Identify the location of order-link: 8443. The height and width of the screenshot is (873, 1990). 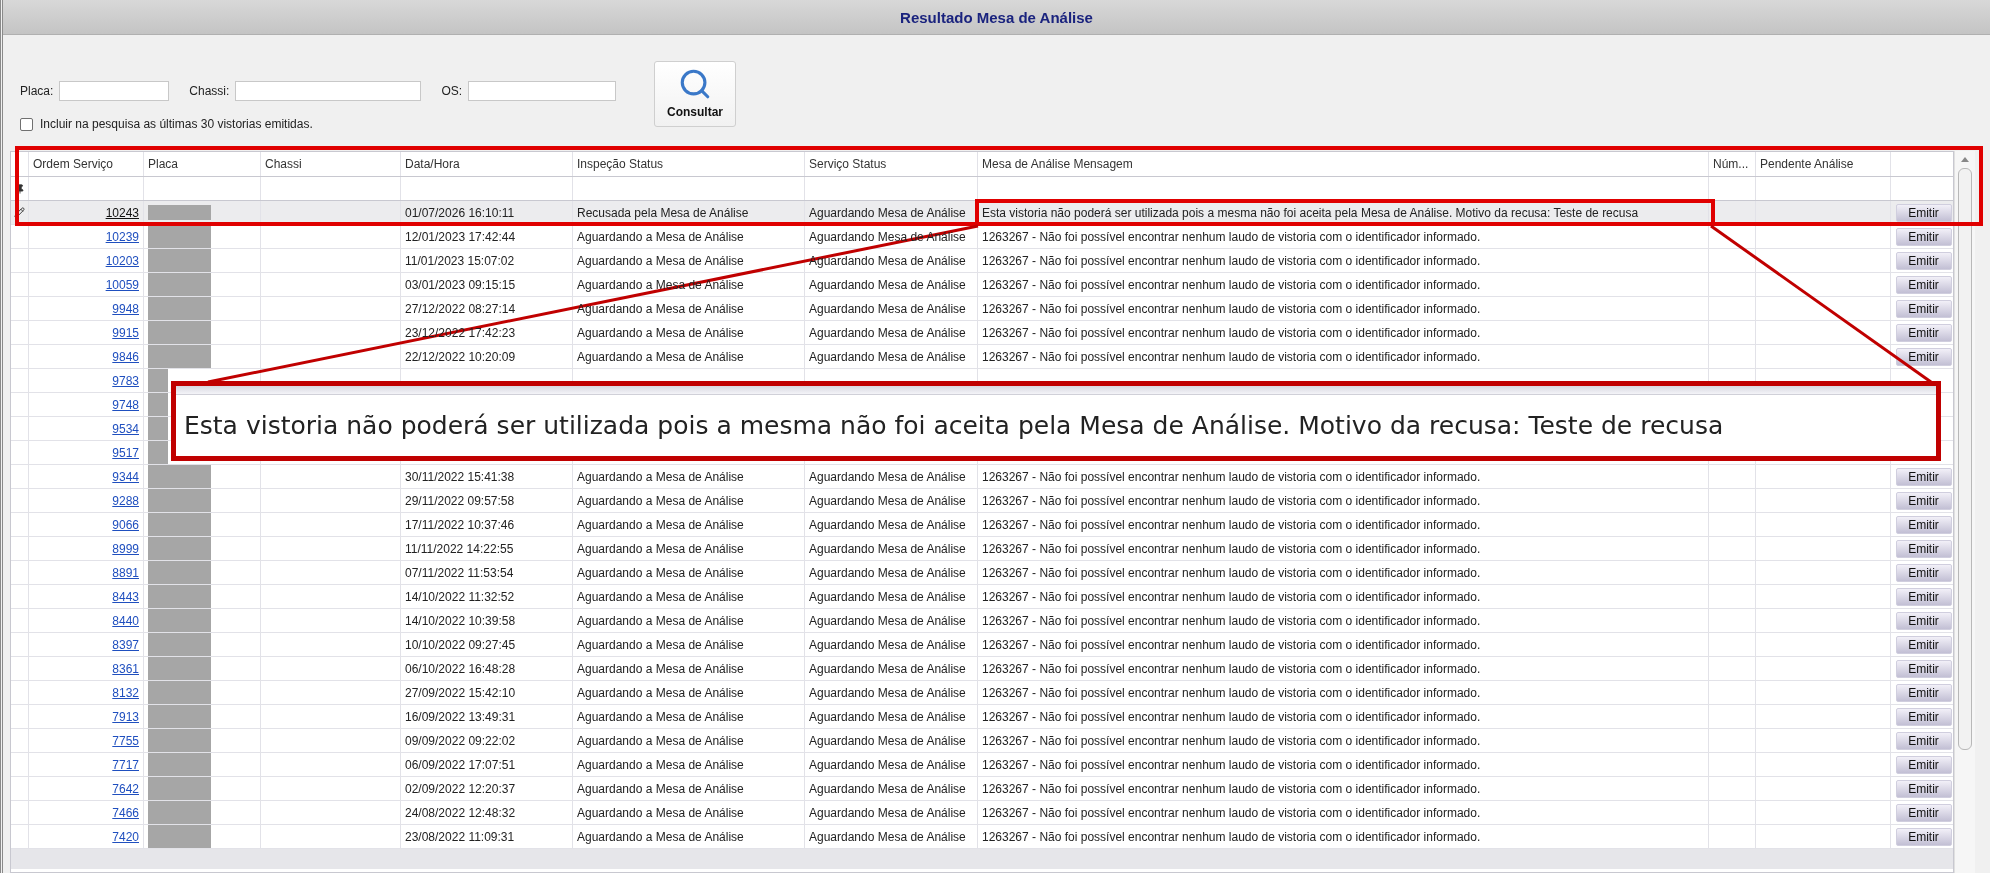
(125, 596).